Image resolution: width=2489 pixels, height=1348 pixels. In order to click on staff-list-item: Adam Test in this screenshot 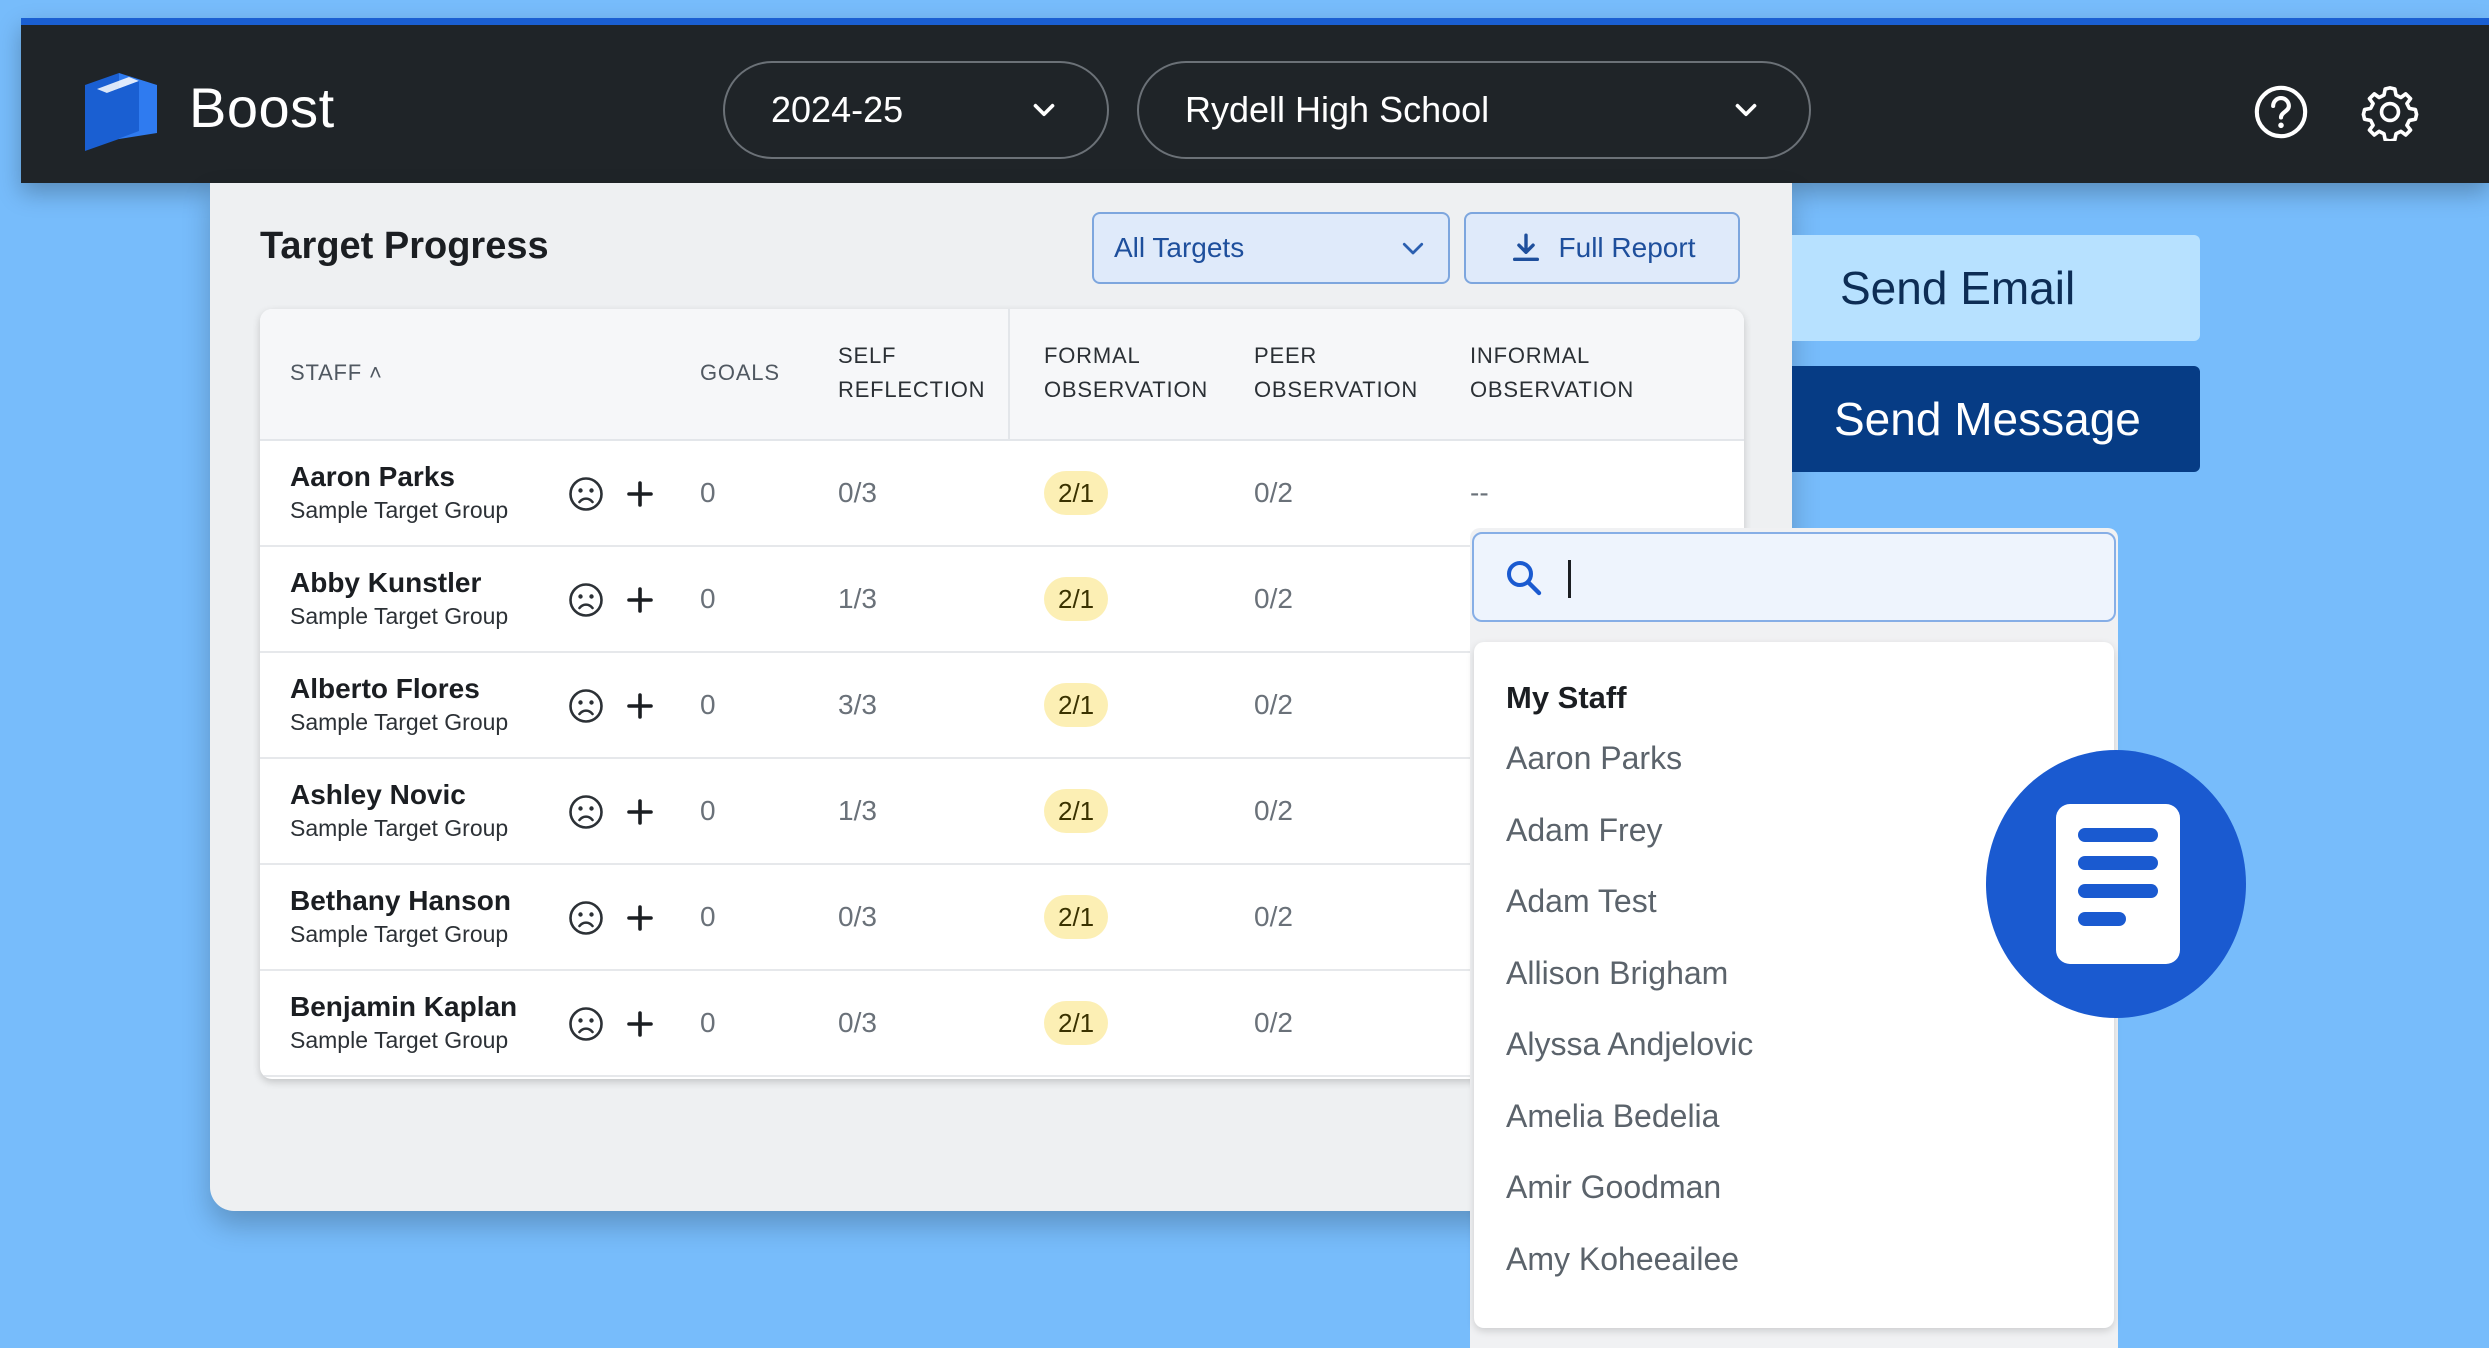, I will do `click(1581, 901)`.